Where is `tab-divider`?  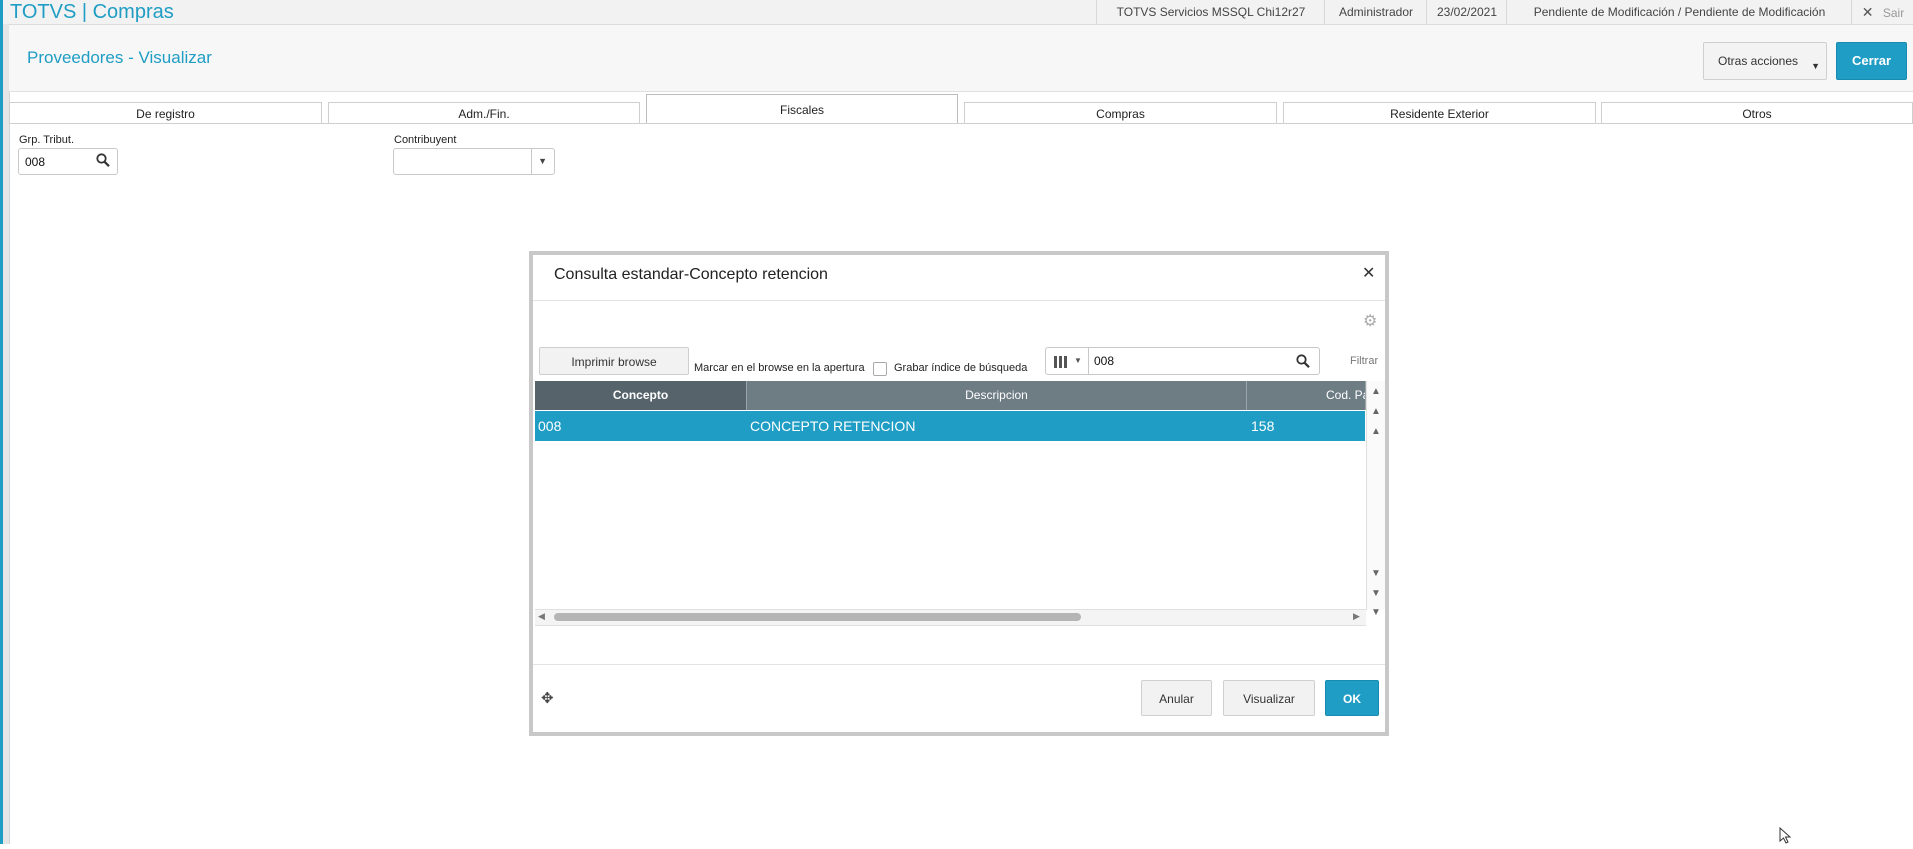
tab-divider is located at coordinates (961, 123).